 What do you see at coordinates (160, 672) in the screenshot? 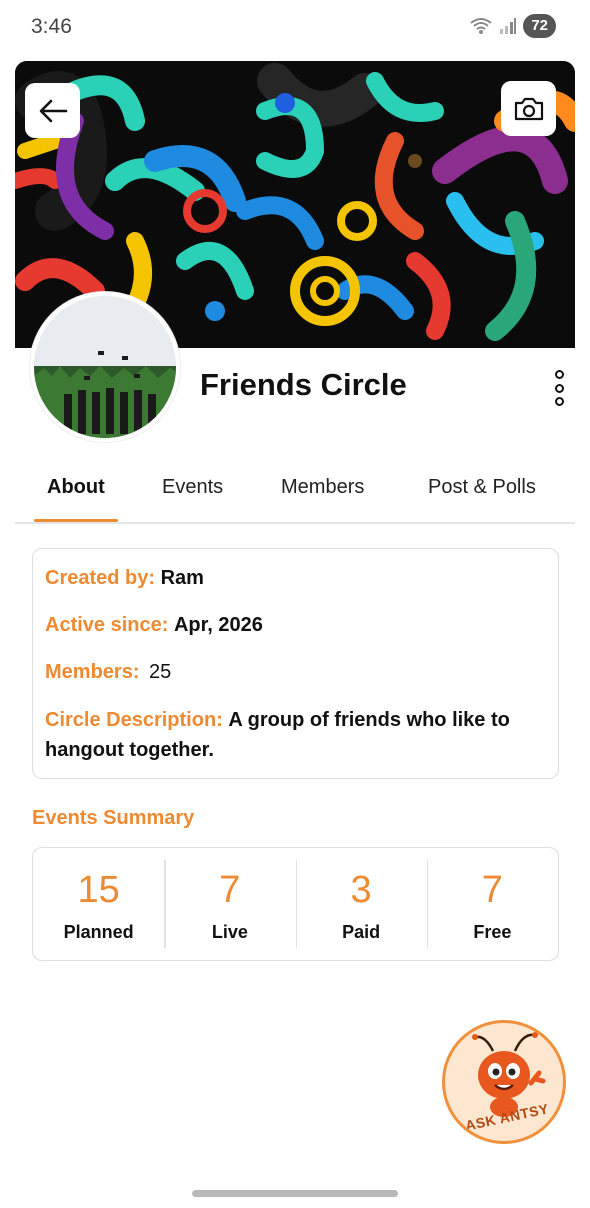
I see `members-value: 25` at bounding box center [160, 672].